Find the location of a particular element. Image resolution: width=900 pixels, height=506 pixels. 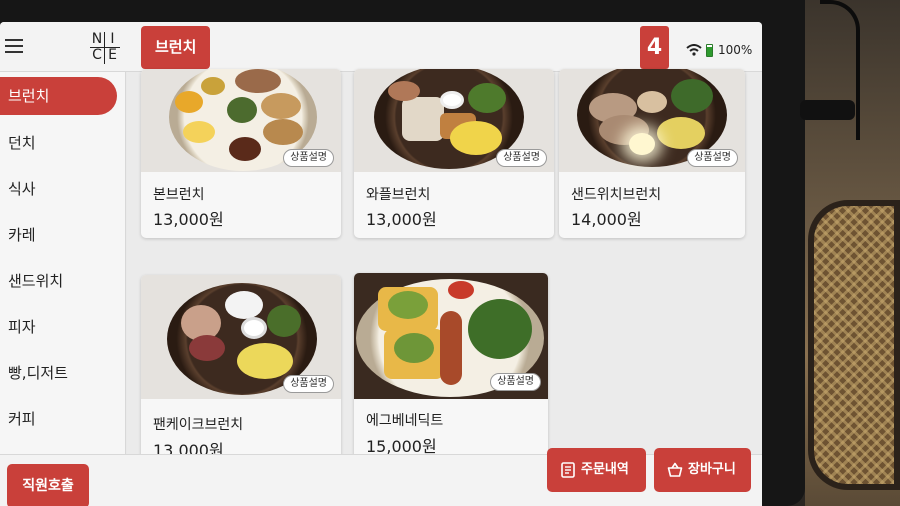

cart-button: 장바구니 is located at coordinates (702, 470).